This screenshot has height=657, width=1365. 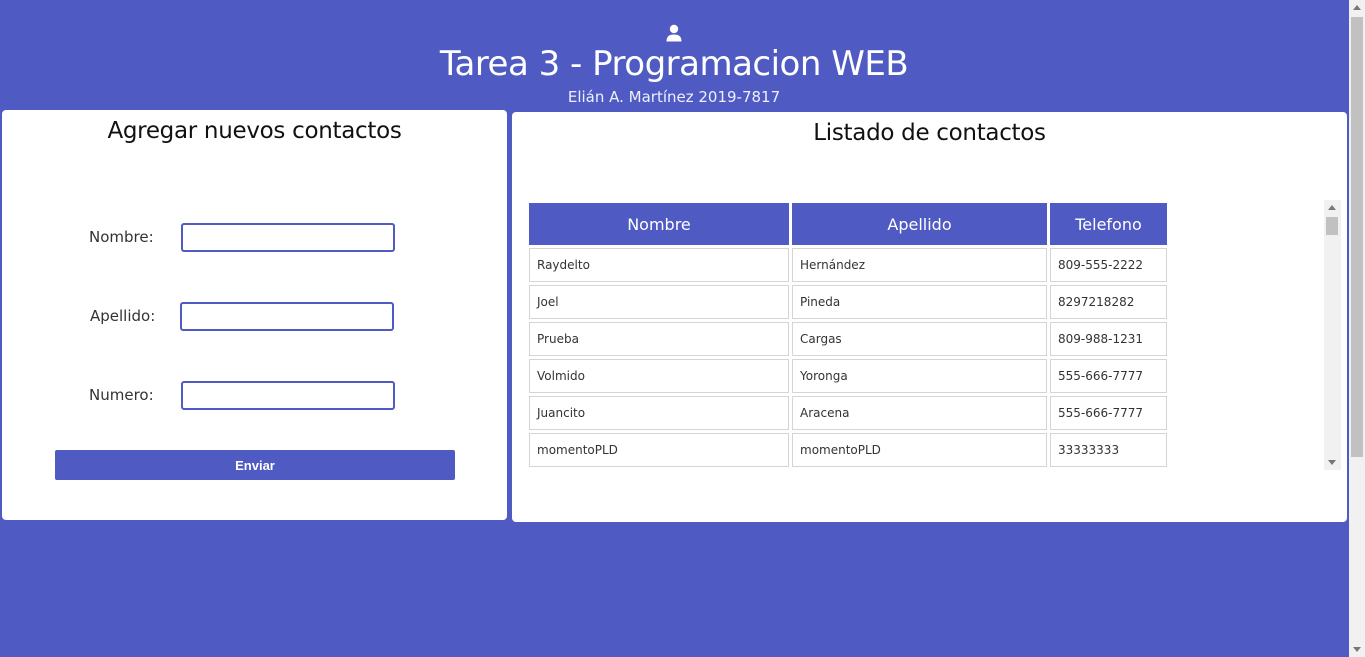 What do you see at coordinates (659, 450) in the screenshot?
I see `cell-nombre: momentoPLD` at bounding box center [659, 450].